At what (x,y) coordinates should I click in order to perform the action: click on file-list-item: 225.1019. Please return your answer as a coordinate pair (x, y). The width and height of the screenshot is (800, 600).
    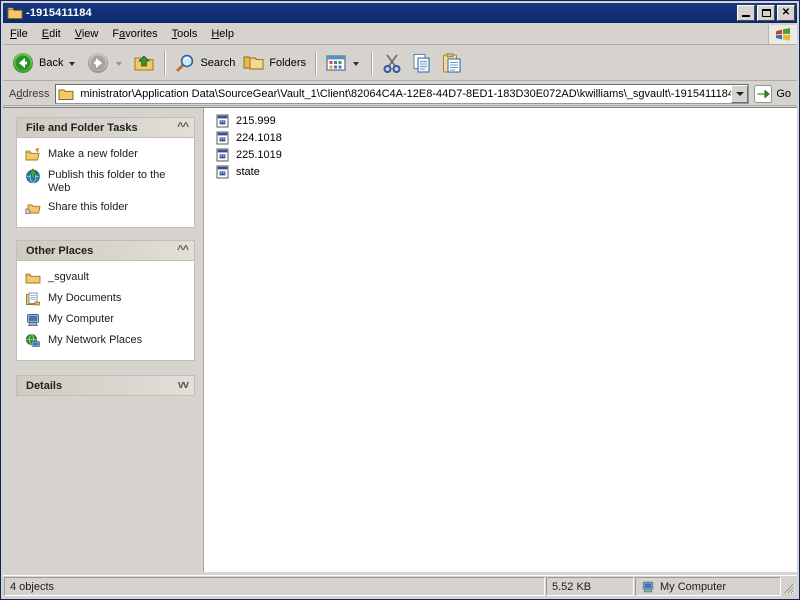
    Looking at the image, I should click on (504, 155).